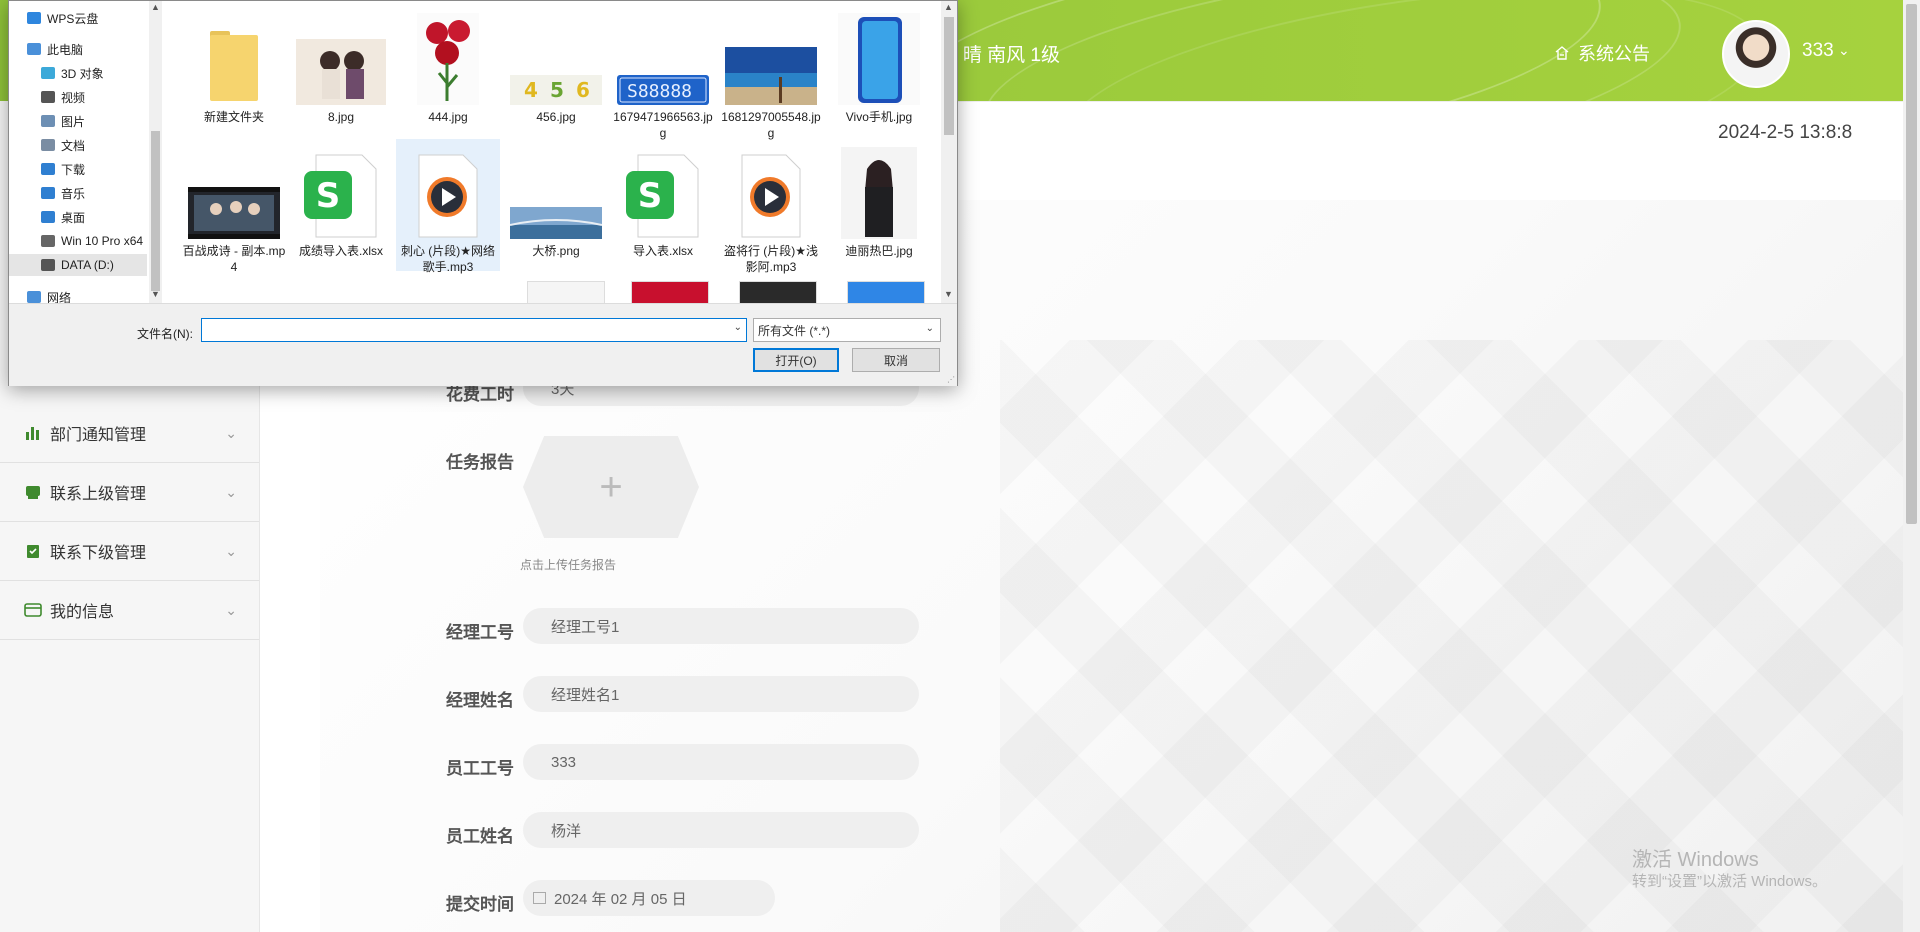  What do you see at coordinates (949, 152) in the screenshot?
I see `files-scrollbar: ▲ ▼` at bounding box center [949, 152].